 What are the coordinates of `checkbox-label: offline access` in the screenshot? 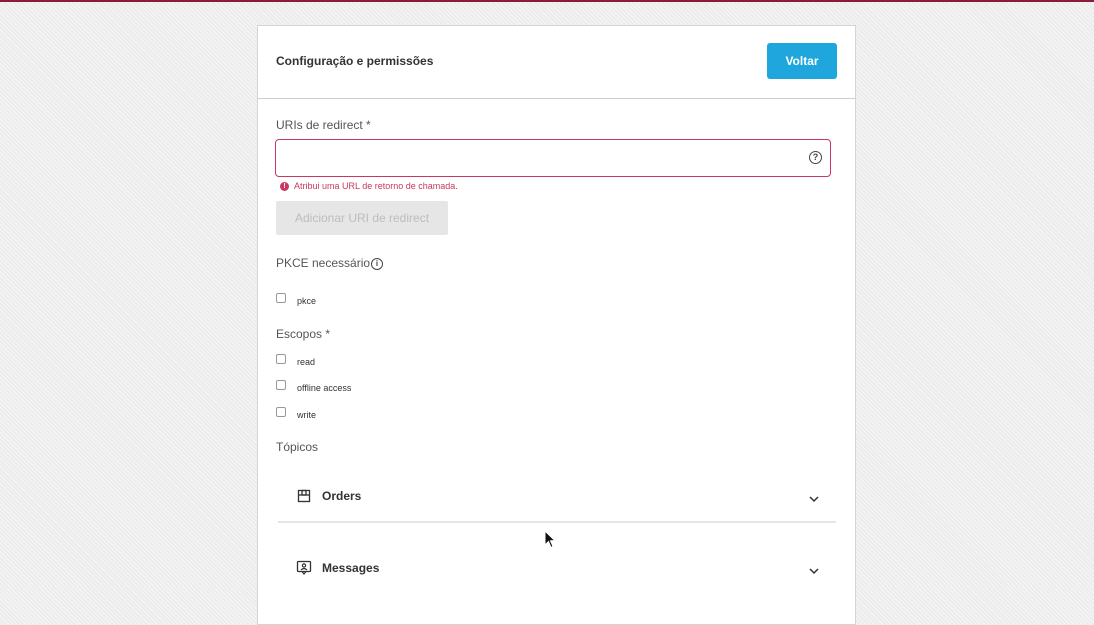 It's located at (324, 388).